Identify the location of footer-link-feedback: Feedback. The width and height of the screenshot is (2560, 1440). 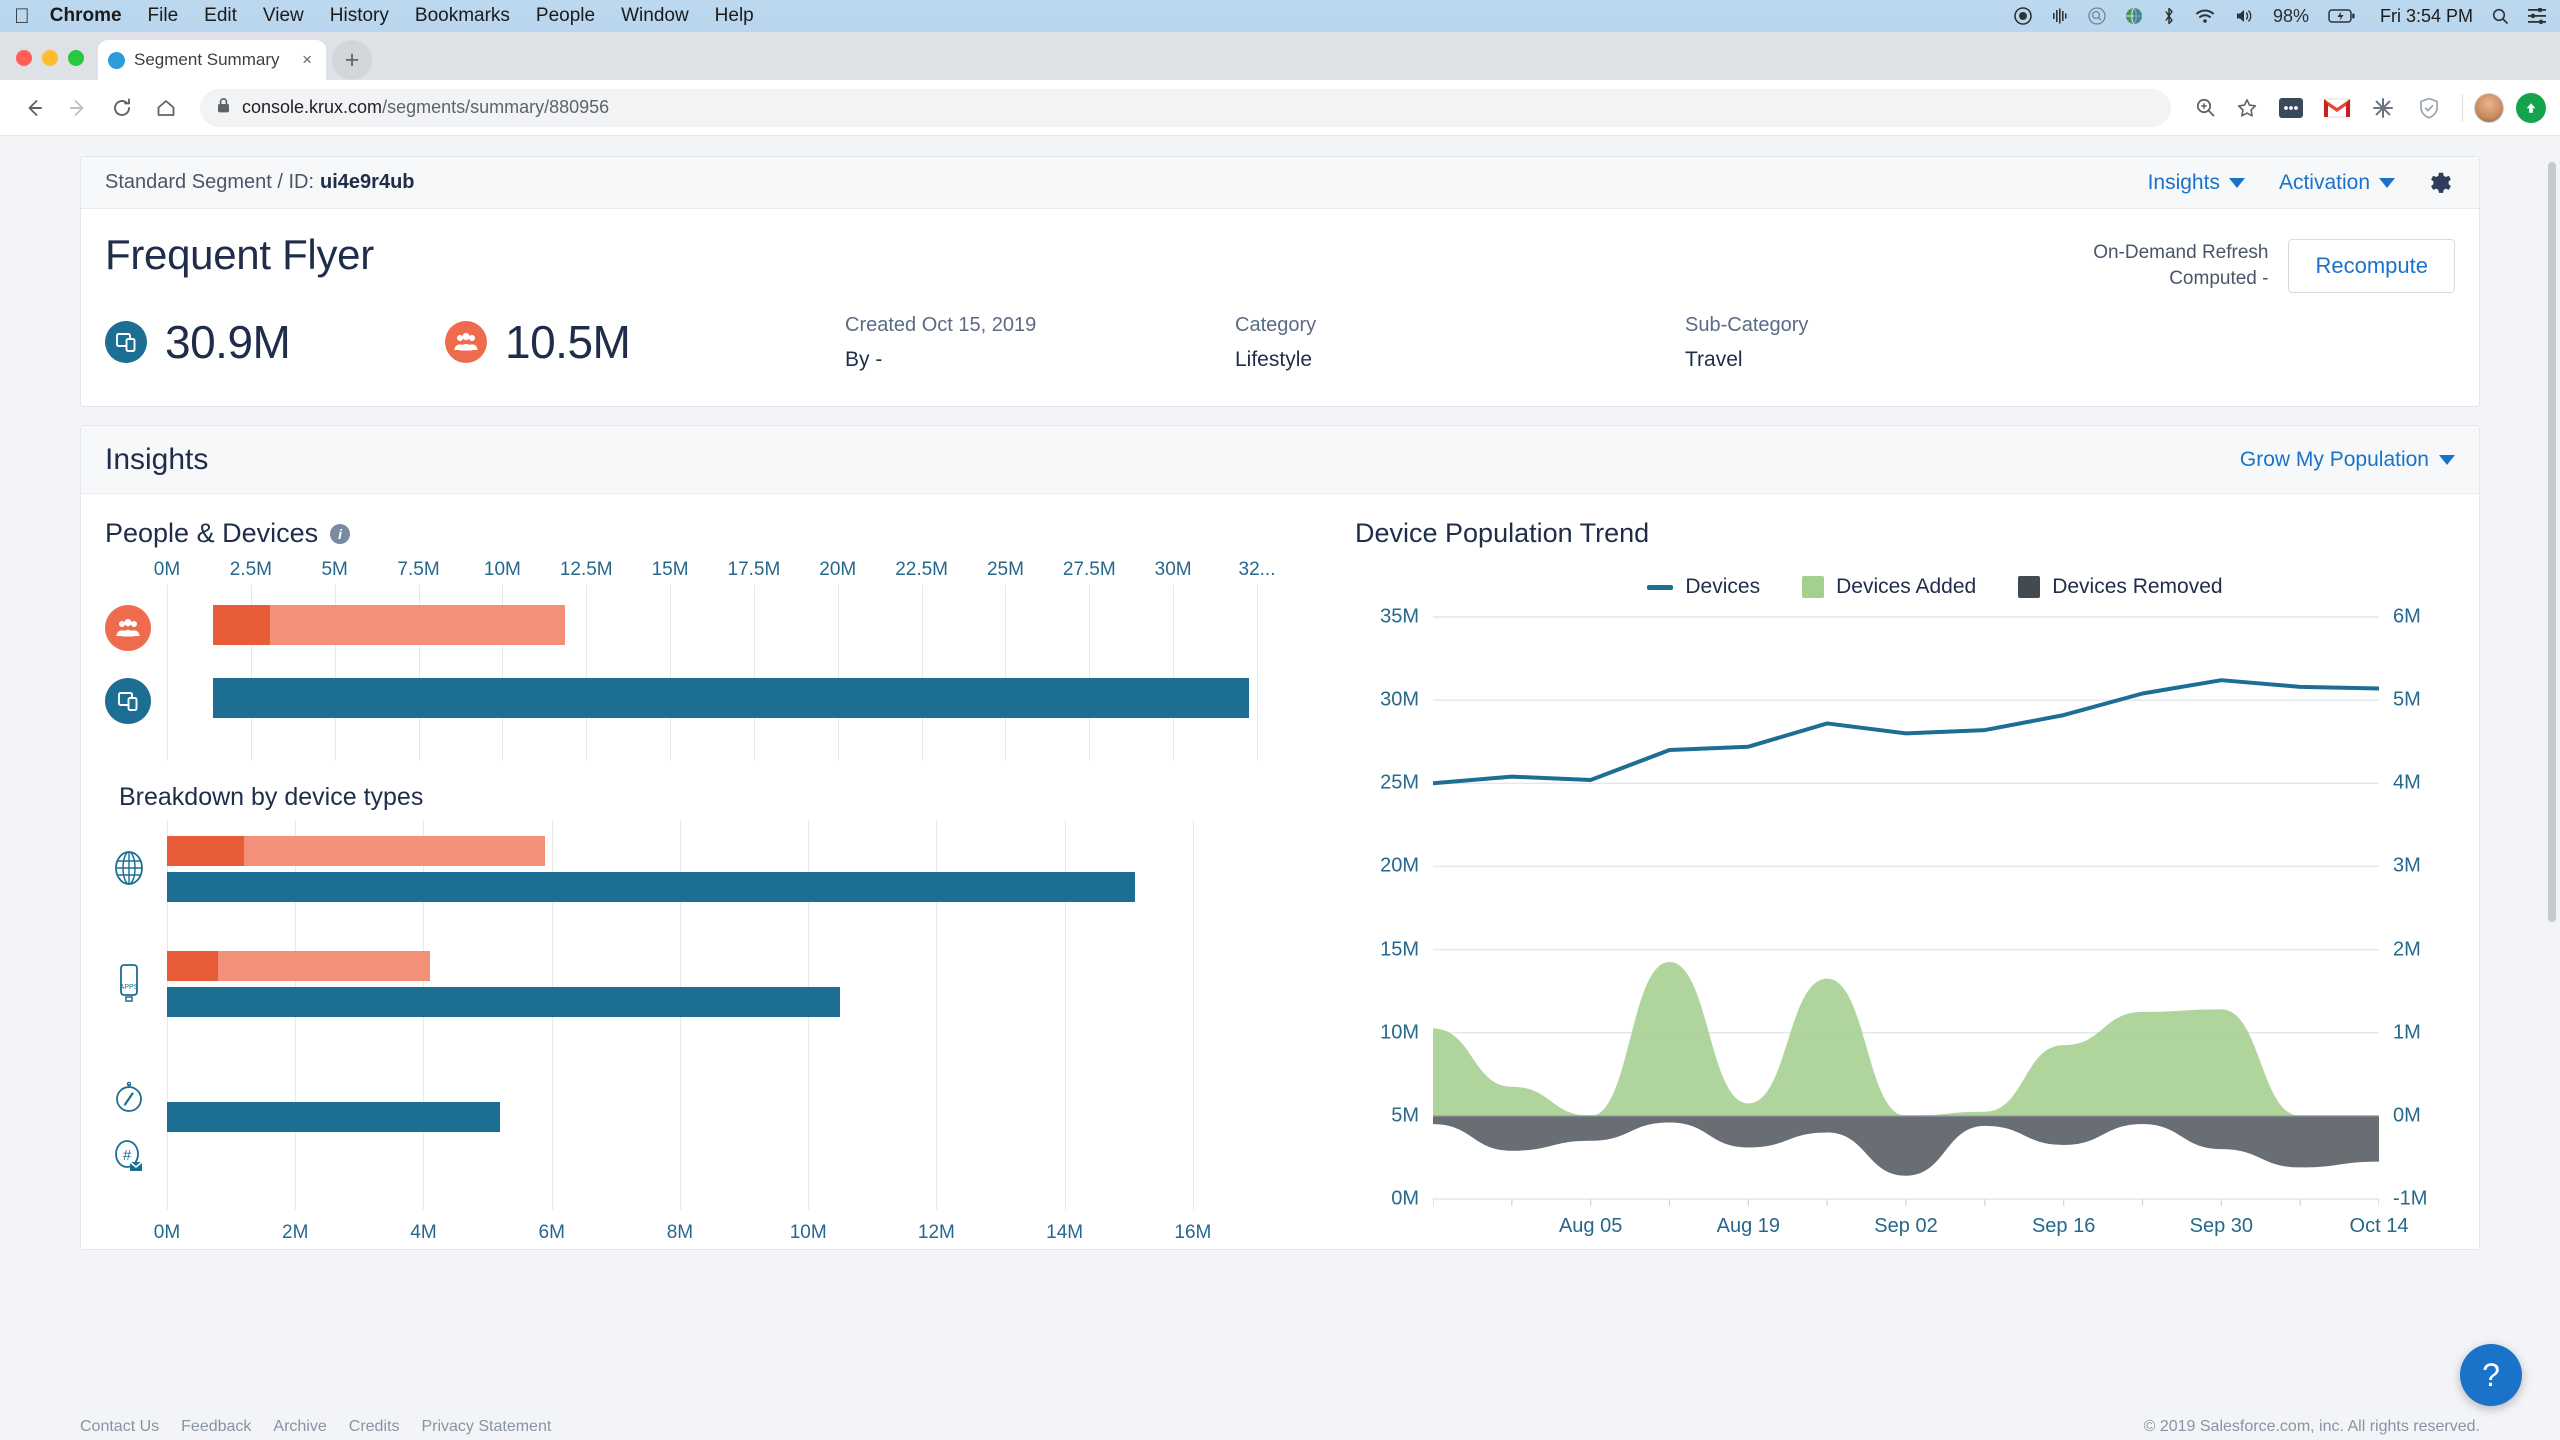
(216, 1427).